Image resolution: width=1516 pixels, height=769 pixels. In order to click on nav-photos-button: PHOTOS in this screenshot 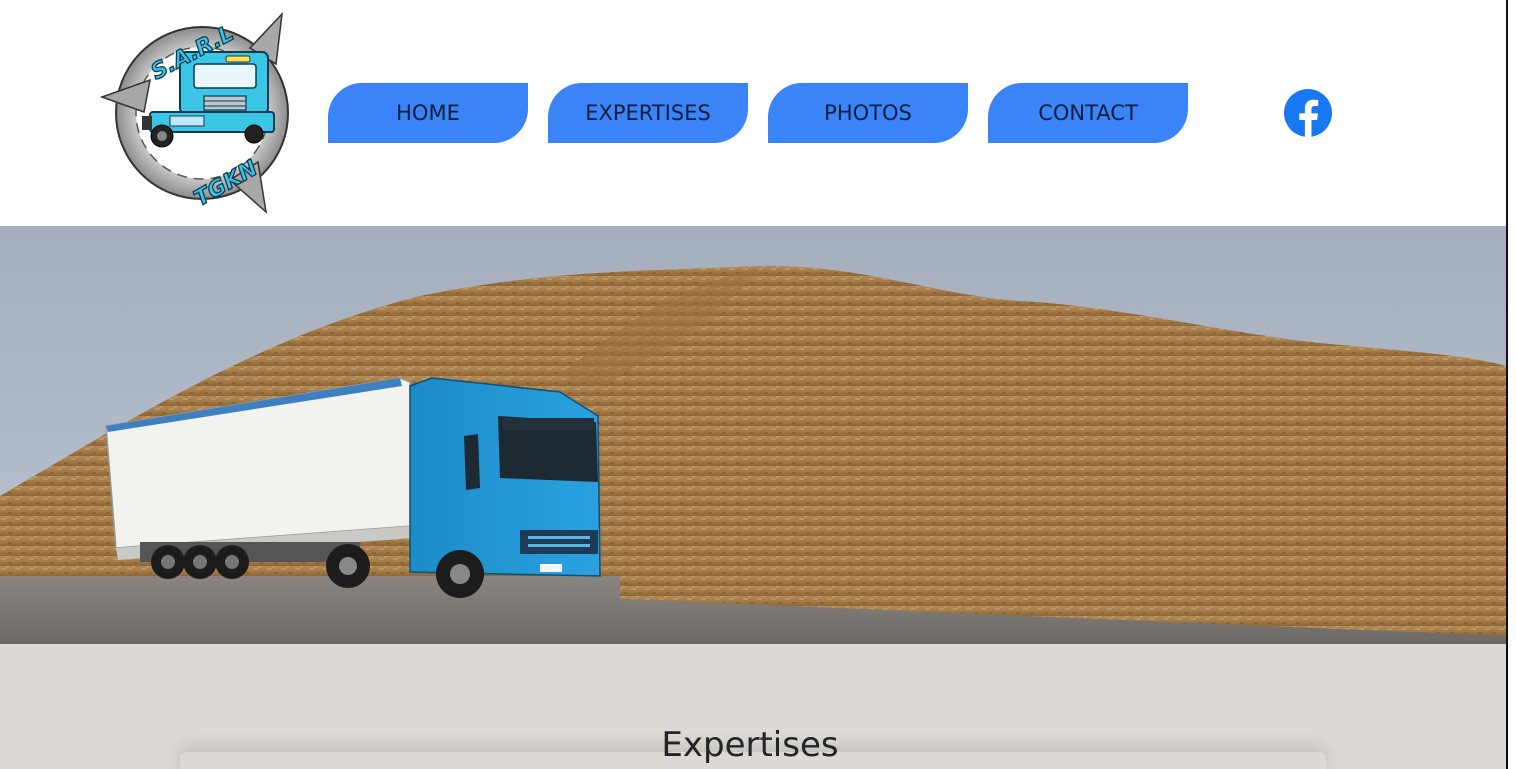, I will do `click(868, 113)`.